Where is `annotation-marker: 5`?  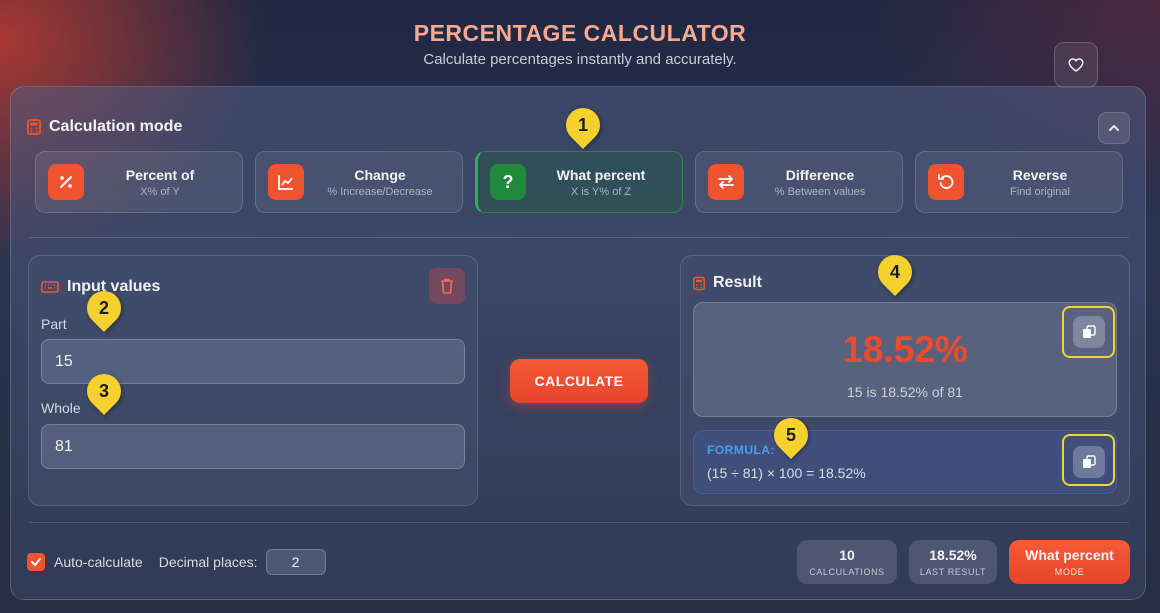 annotation-marker: 5 is located at coordinates (791, 435).